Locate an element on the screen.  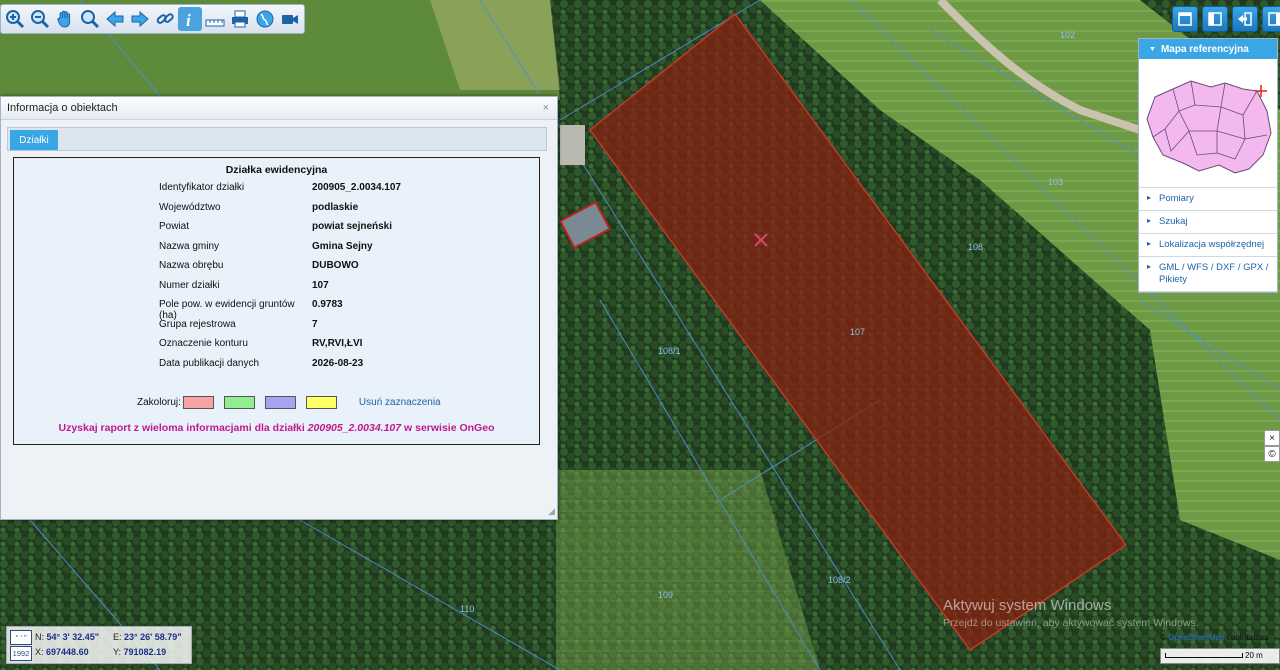
tab-dzialki: Działki is located at coordinates (34, 140).